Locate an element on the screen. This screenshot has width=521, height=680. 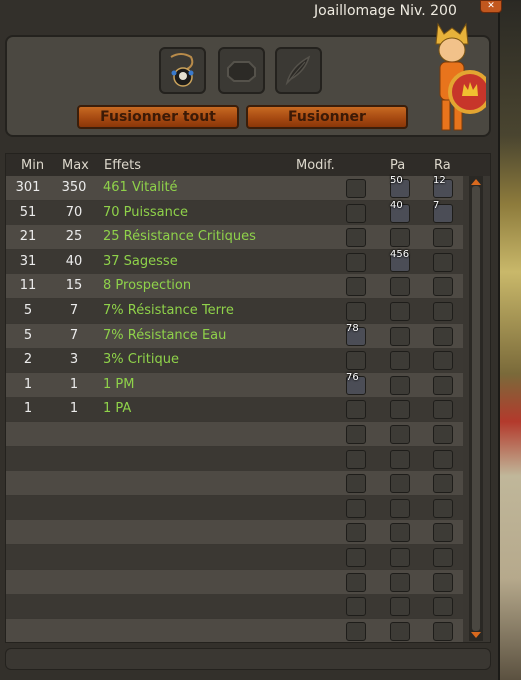
header-max: Max is located at coordinates (75, 165).